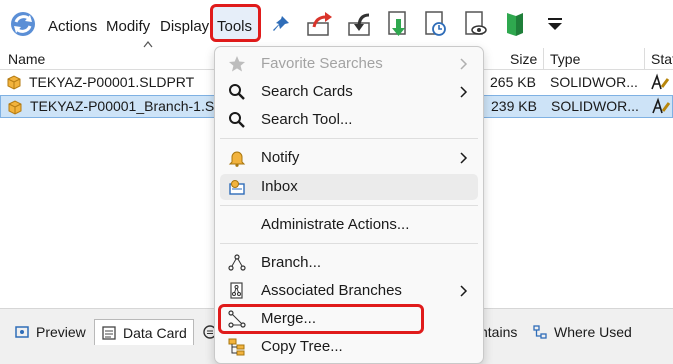 This screenshot has width=673, height=364. I want to click on menu-item-search-cards: Search Cards, so click(349, 92).